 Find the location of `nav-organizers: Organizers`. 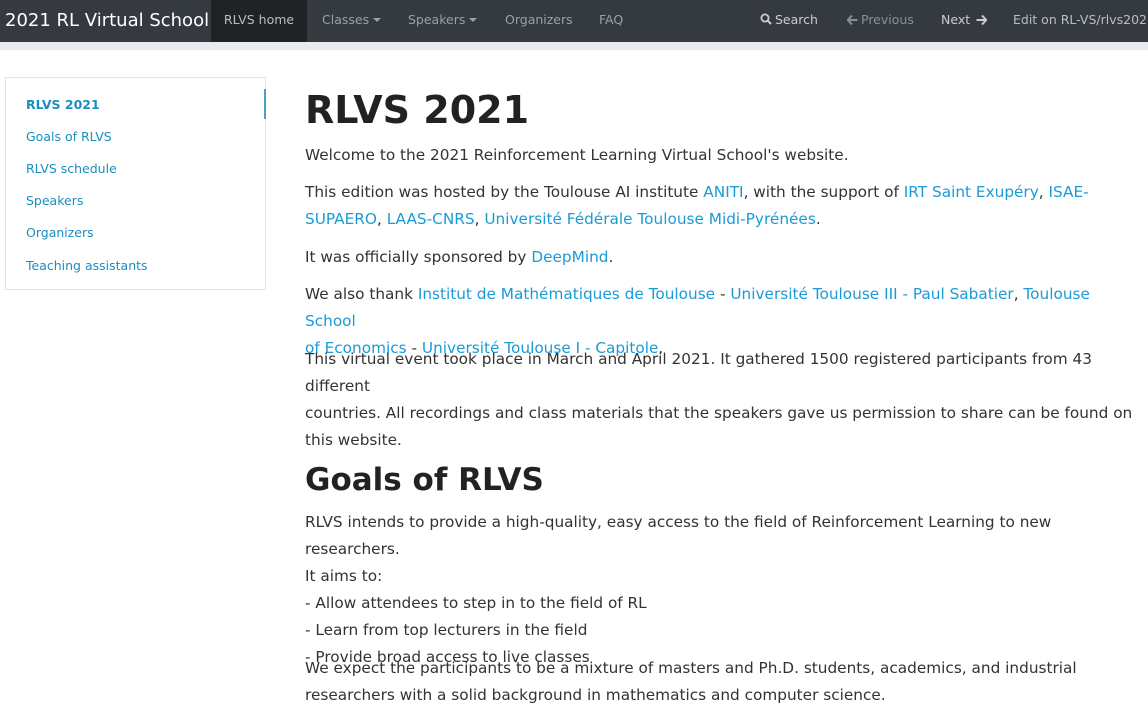

nav-organizers: Organizers is located at coordinates (539, 21).